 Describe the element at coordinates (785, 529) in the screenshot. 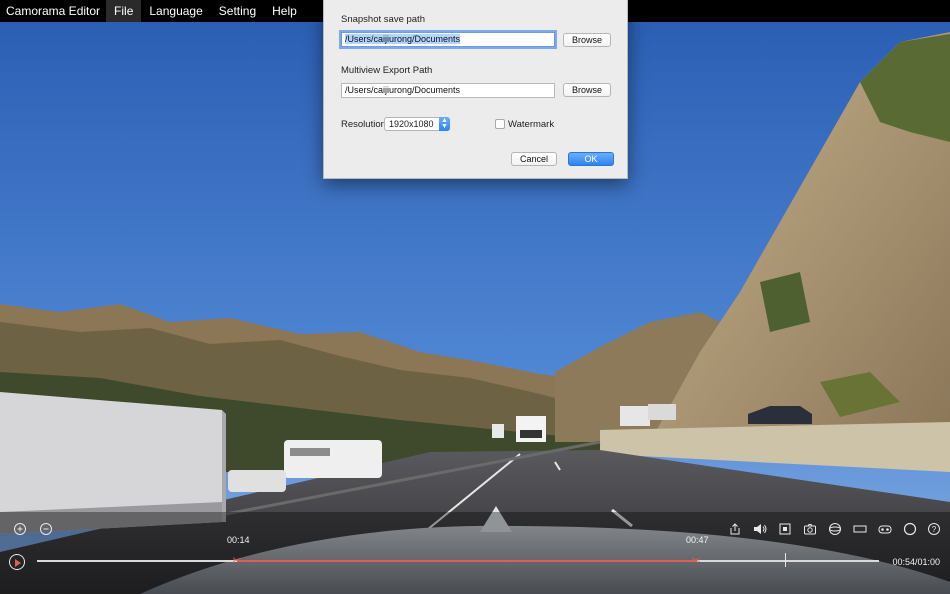

I see `square-view-icon` at that location.